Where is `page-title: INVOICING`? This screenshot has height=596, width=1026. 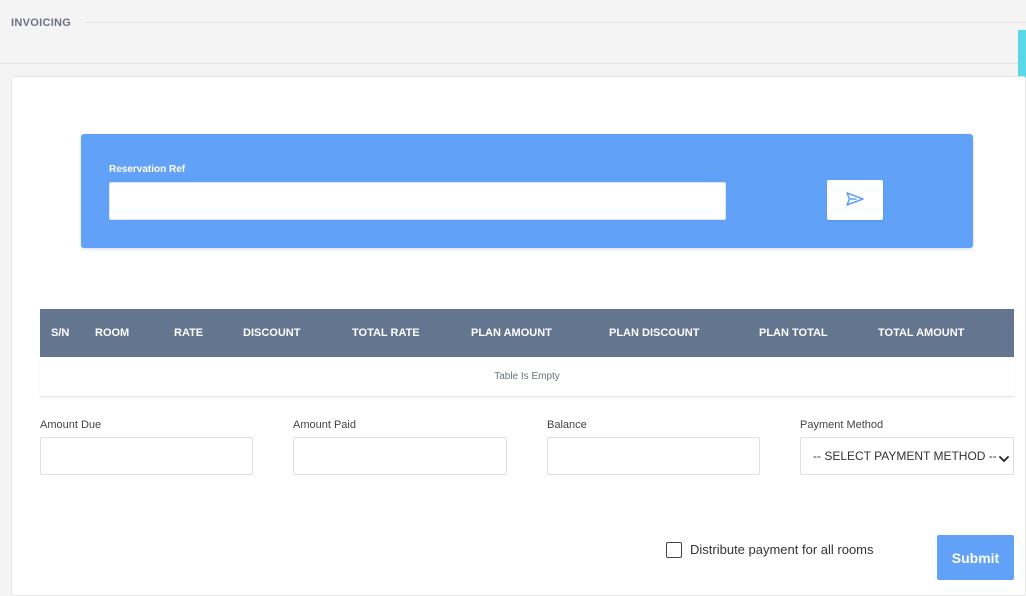 page-title: INVOICING is located at coordinates (41, 23).